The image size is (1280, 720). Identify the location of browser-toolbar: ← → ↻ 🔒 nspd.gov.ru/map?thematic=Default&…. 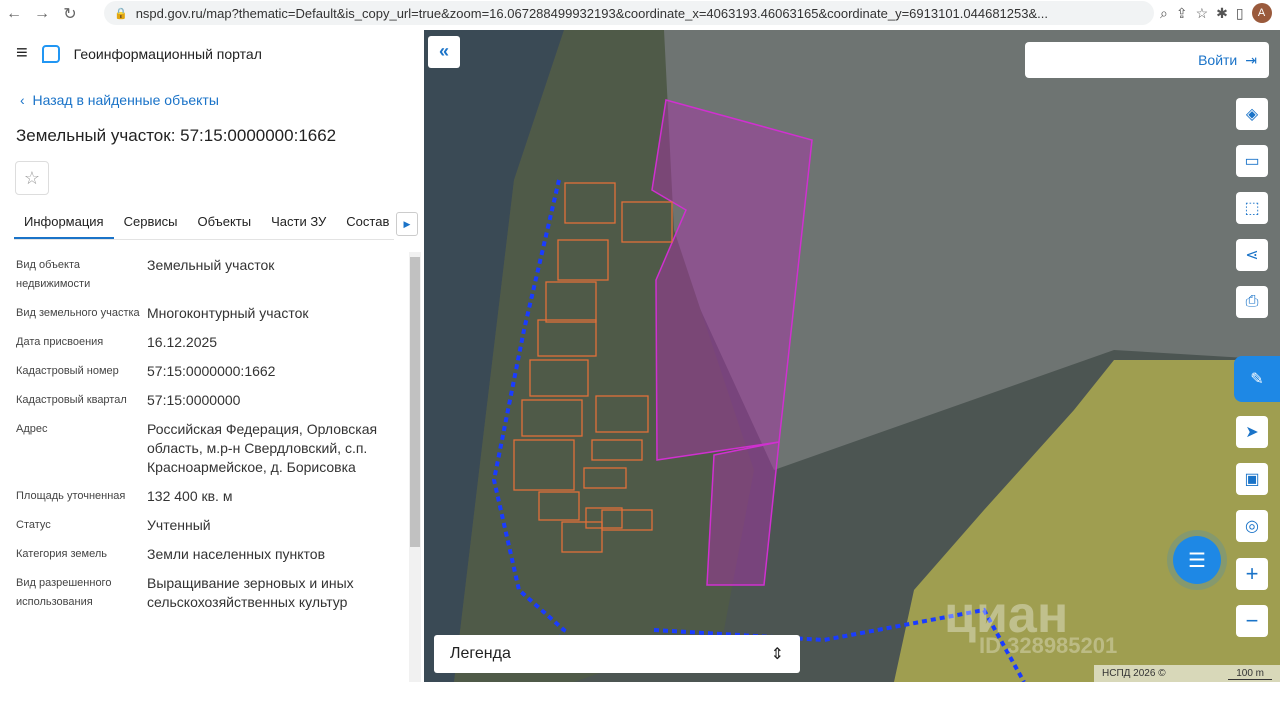
(640, 14).